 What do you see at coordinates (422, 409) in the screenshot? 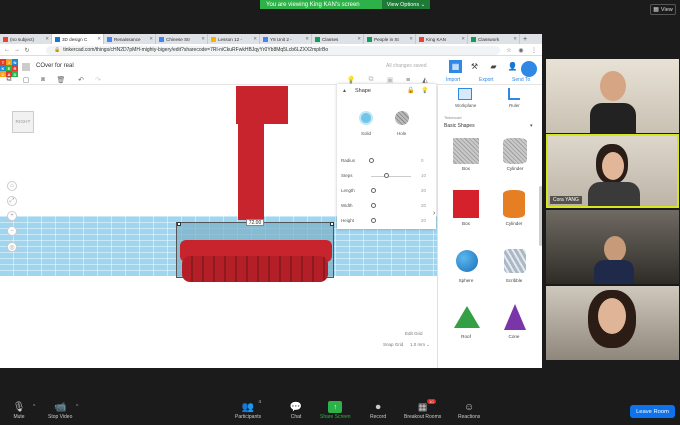
I see `breakout-rooms-button: ▦ 10 Breakout Rooms` at bounding box center [422, 409].